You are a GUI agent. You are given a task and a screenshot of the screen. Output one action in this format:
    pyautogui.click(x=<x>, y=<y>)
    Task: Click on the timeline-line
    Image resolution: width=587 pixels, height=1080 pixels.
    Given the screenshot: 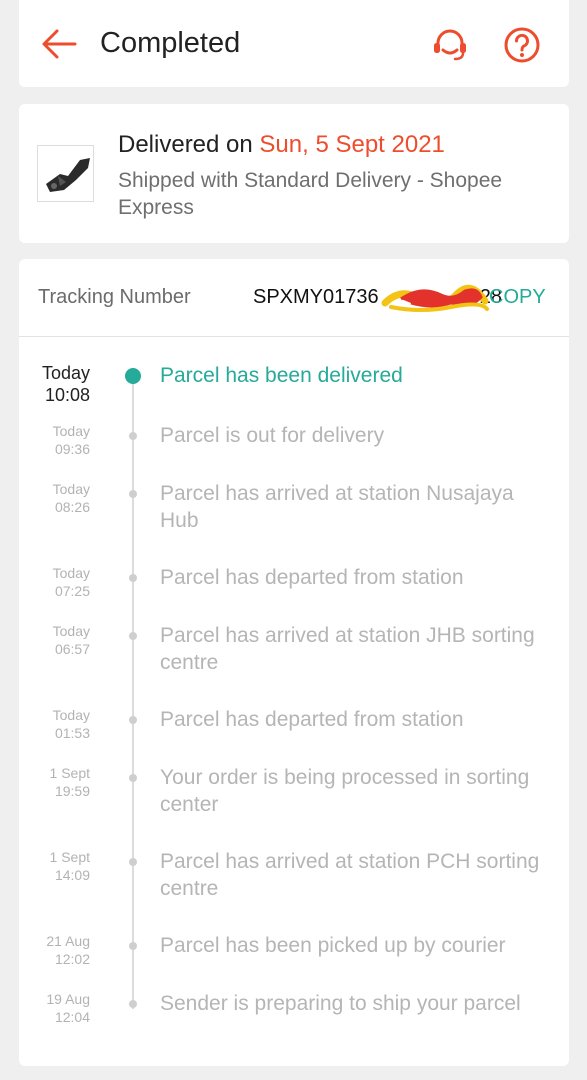 What is the action you would take?
    pyautogui.click(x=133, y=694)
    